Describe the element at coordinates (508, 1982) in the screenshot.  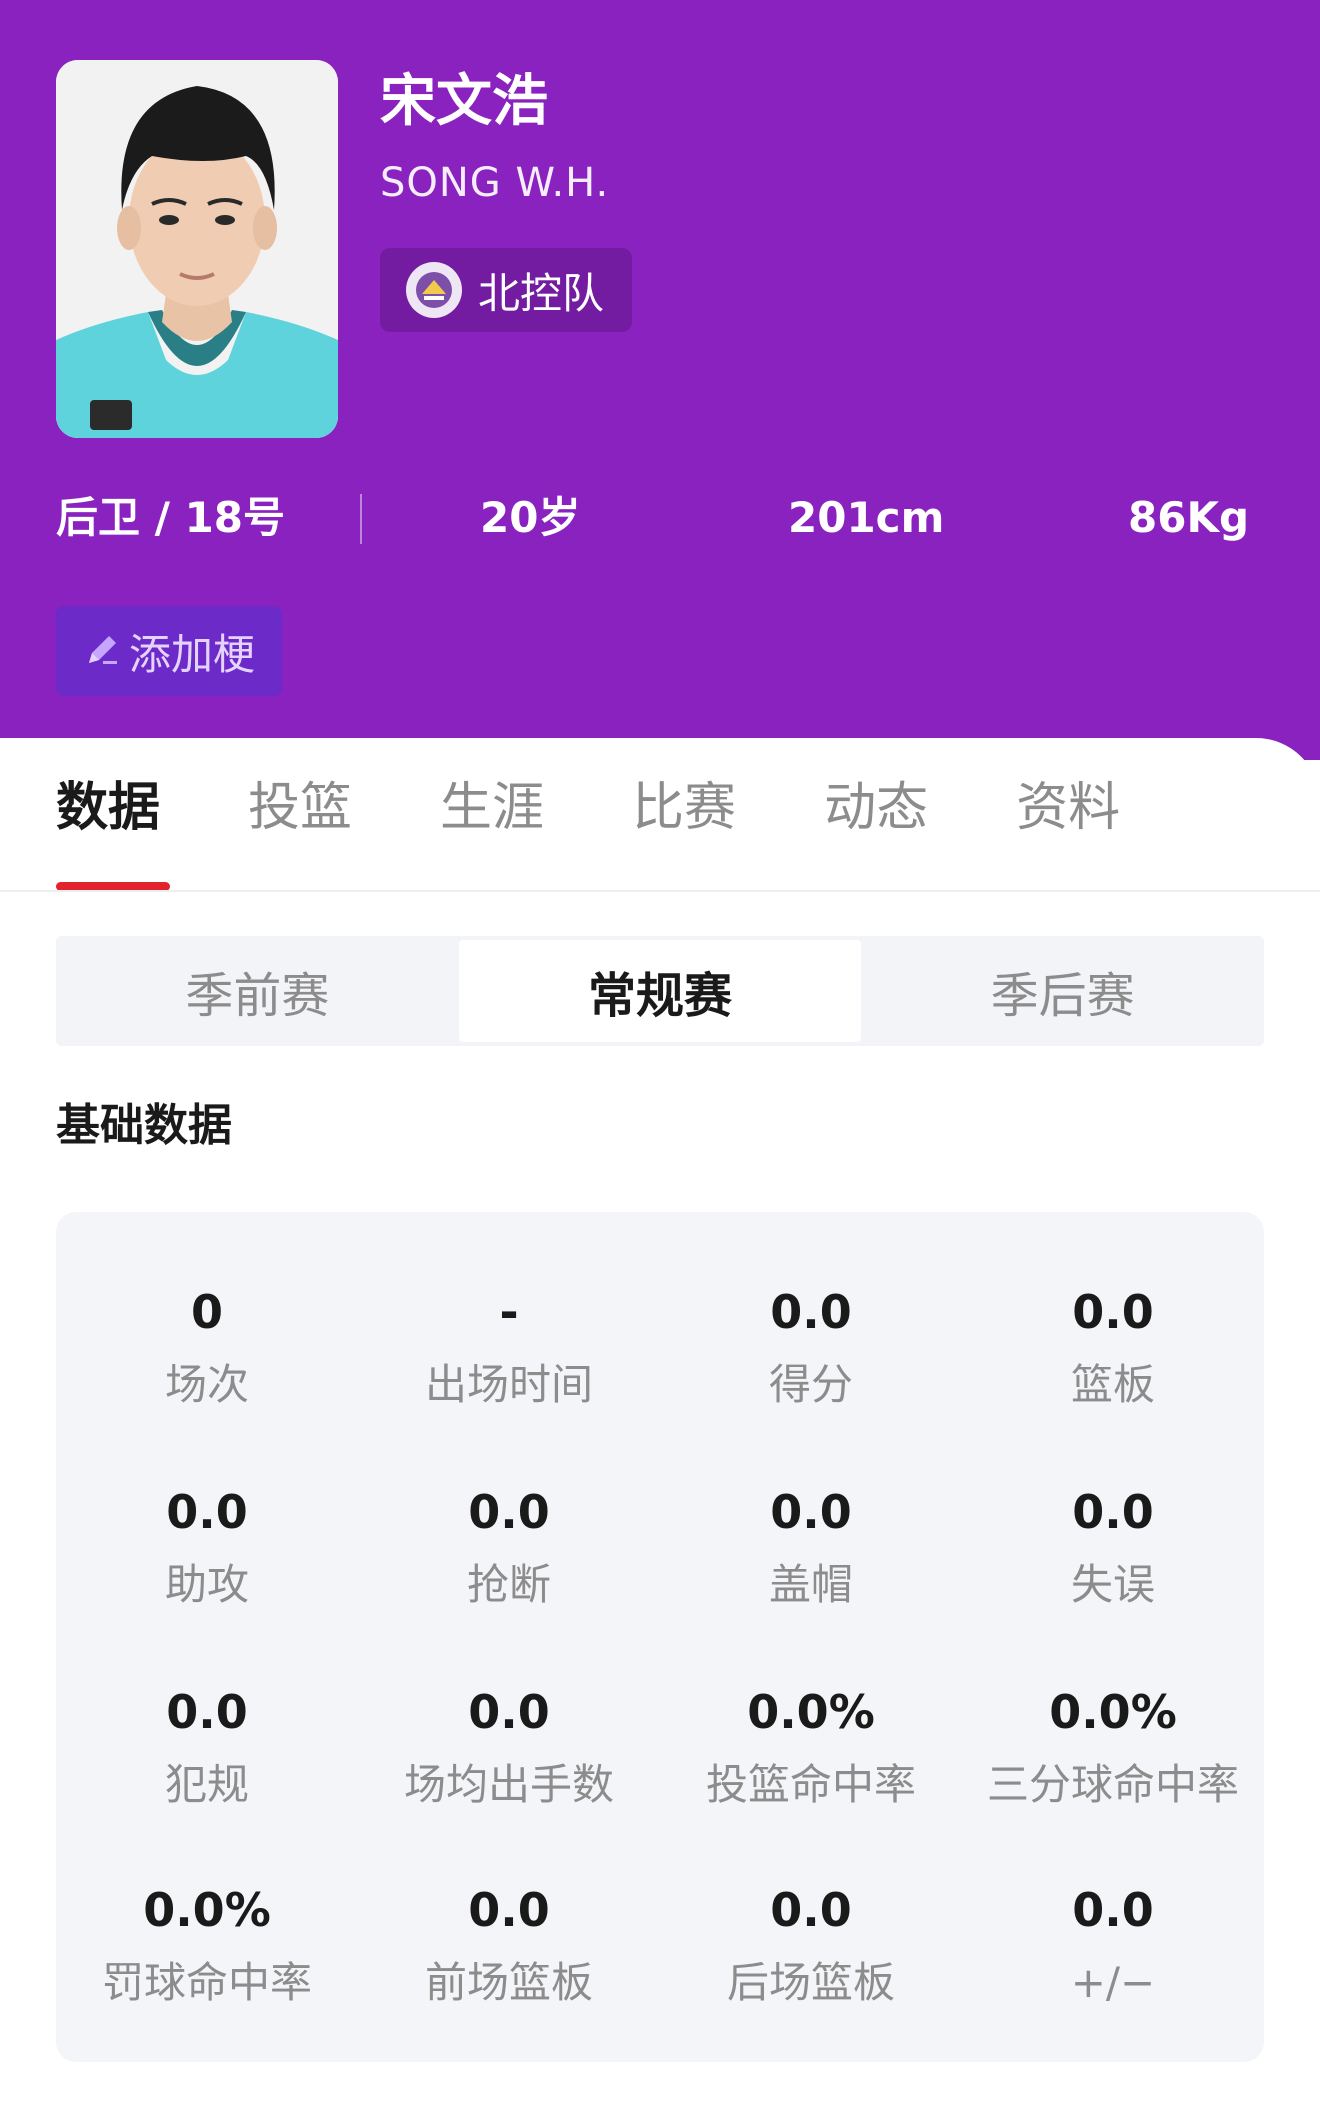
I see `stat-label: 前场篮板` at that location.